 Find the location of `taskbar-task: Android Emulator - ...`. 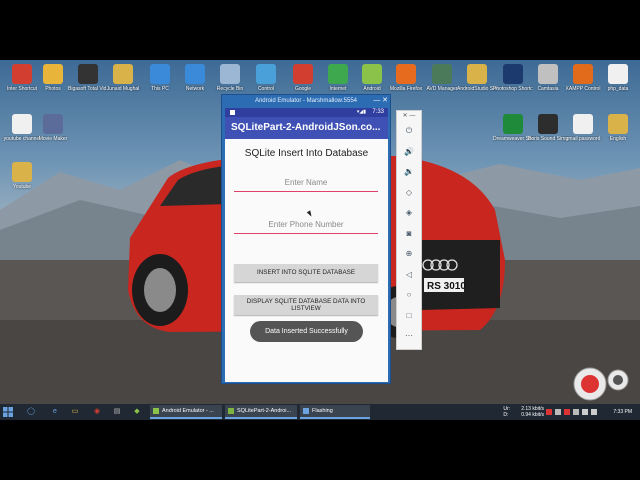

taskbar-task: Android Emulator - ... is located at coordinates (186, 412).